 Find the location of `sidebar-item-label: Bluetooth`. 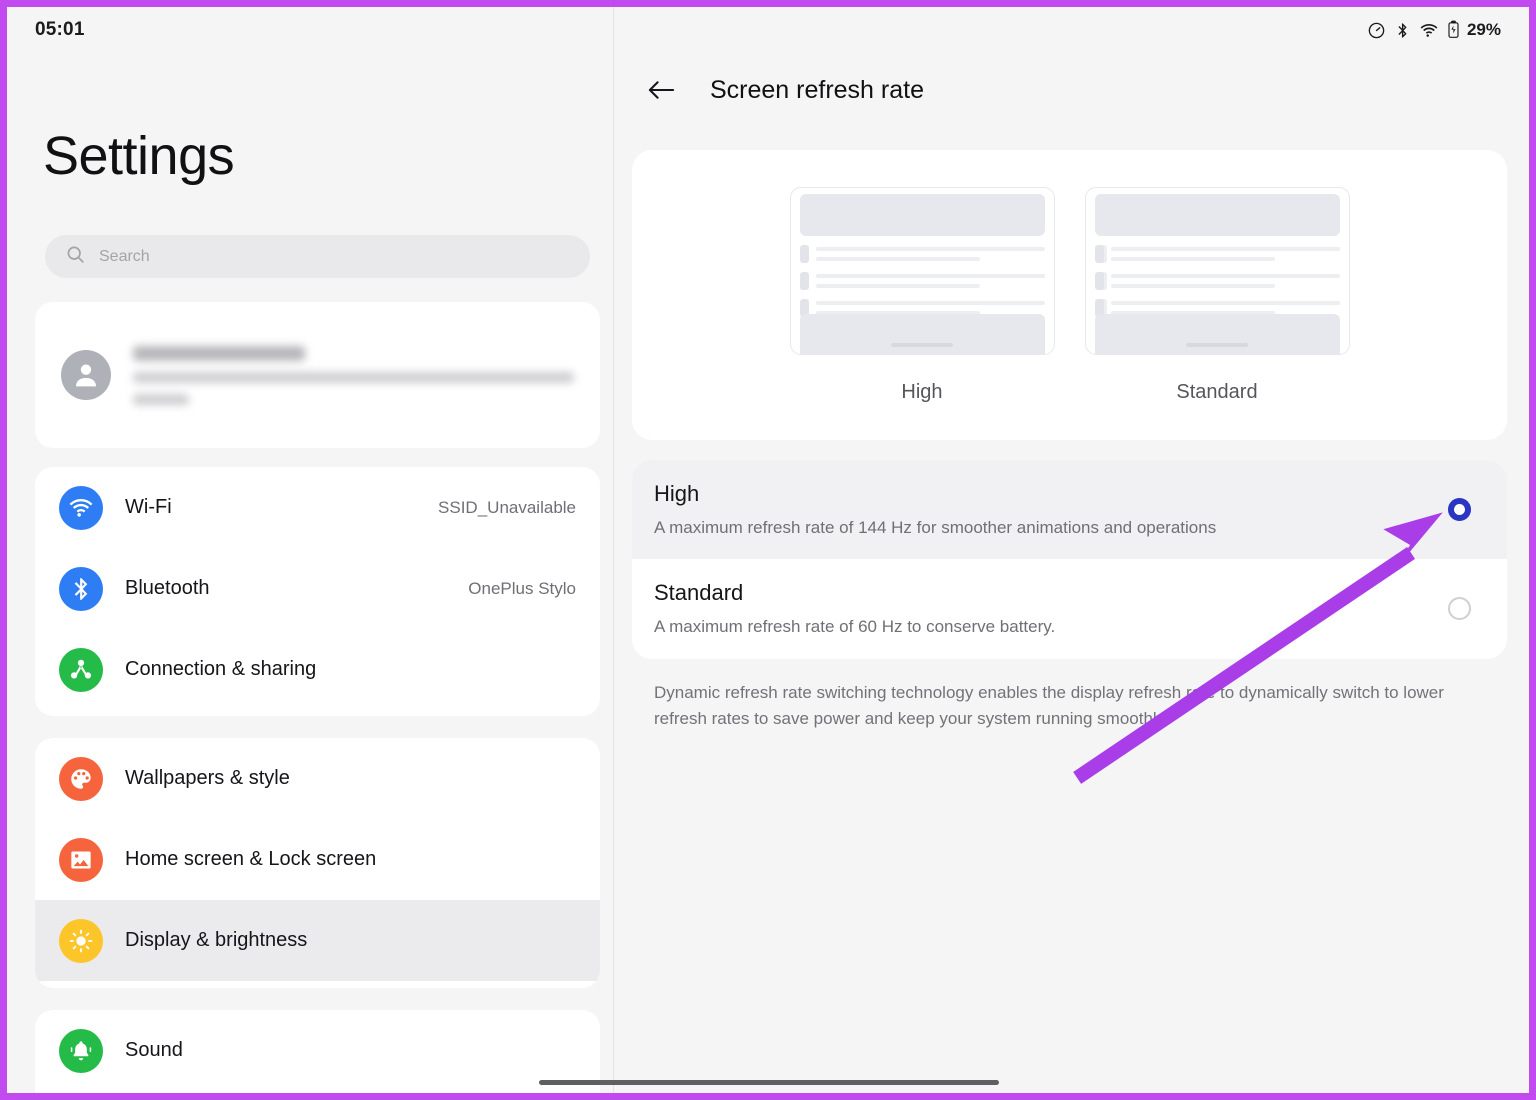

sidebar-item-label: Bluetooth is located at coordinates (167, 588).